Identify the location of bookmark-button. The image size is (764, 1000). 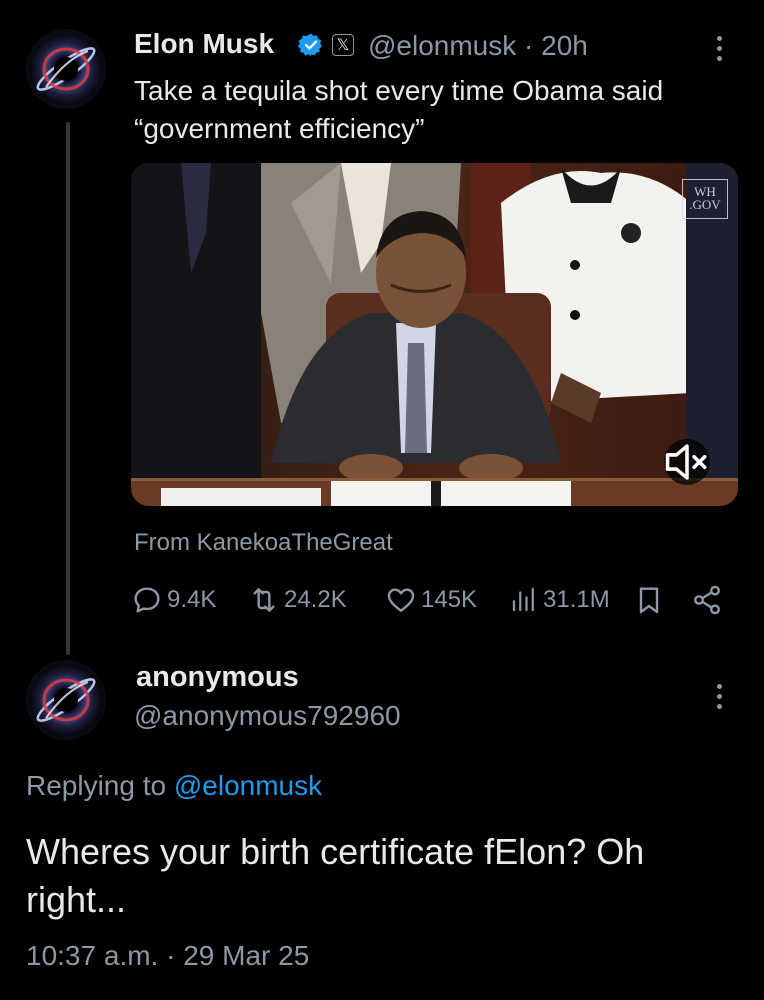
(649, 600).